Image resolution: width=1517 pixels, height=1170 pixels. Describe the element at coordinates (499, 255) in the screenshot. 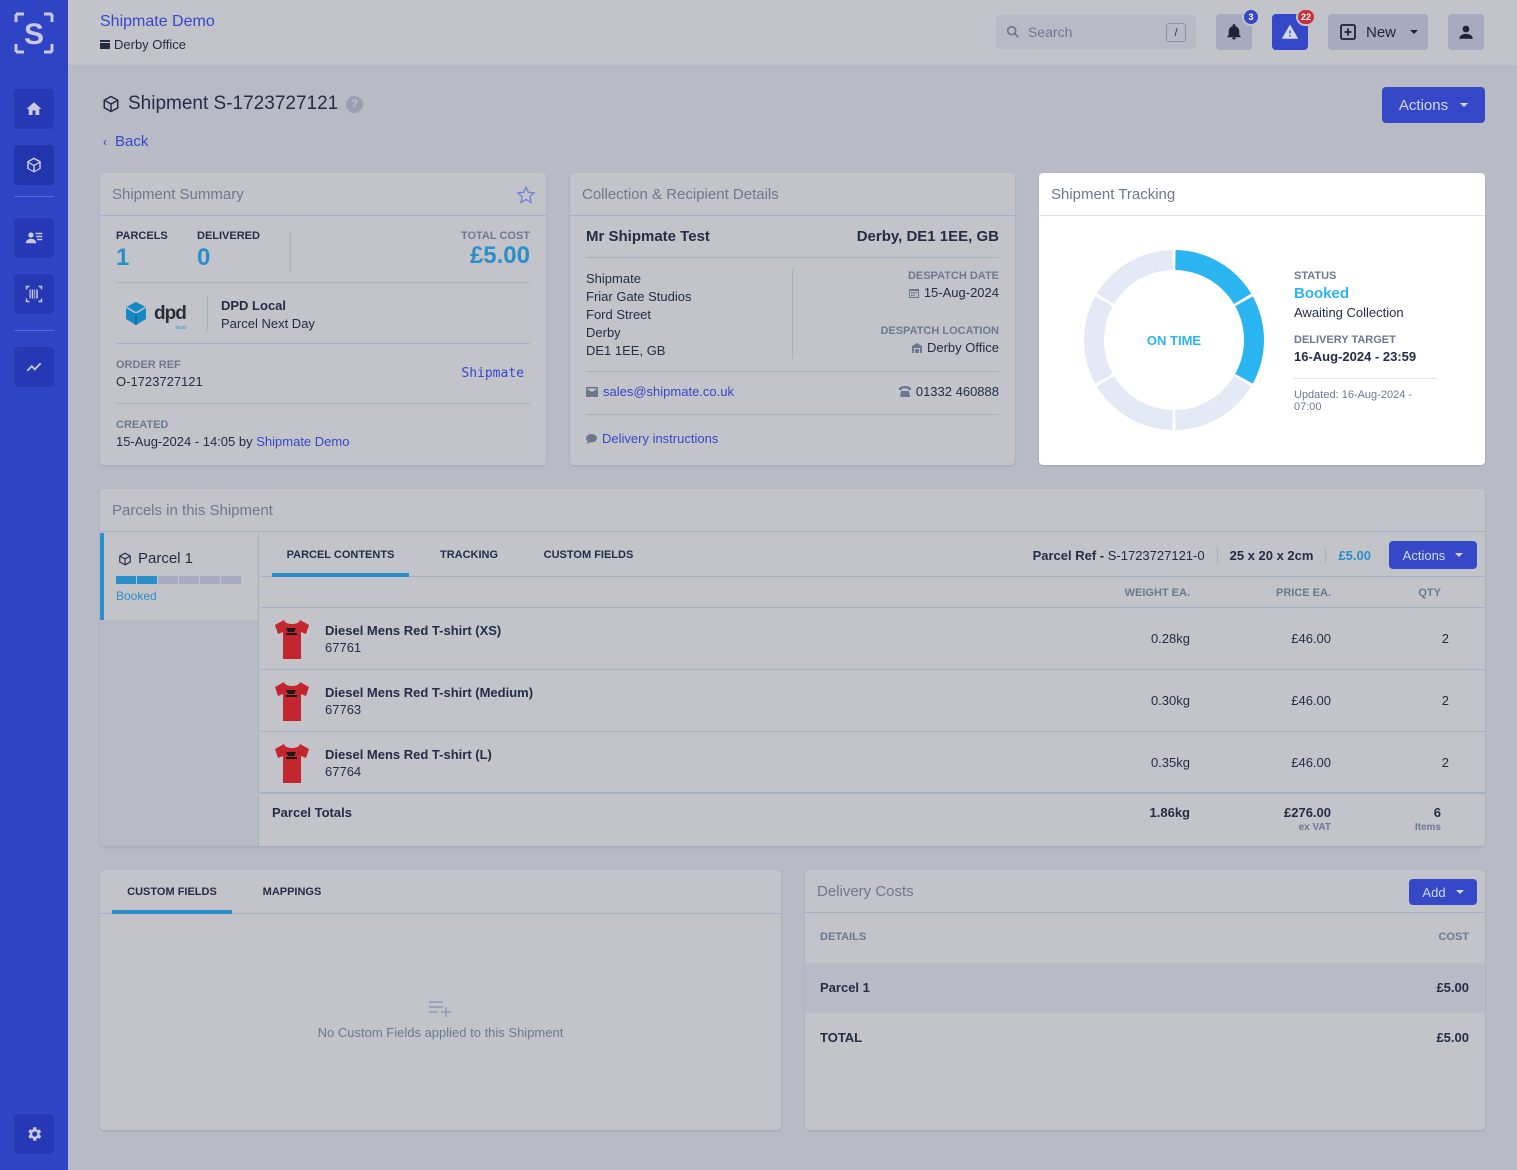

I see `total-cost-value: £5.00` at that location.